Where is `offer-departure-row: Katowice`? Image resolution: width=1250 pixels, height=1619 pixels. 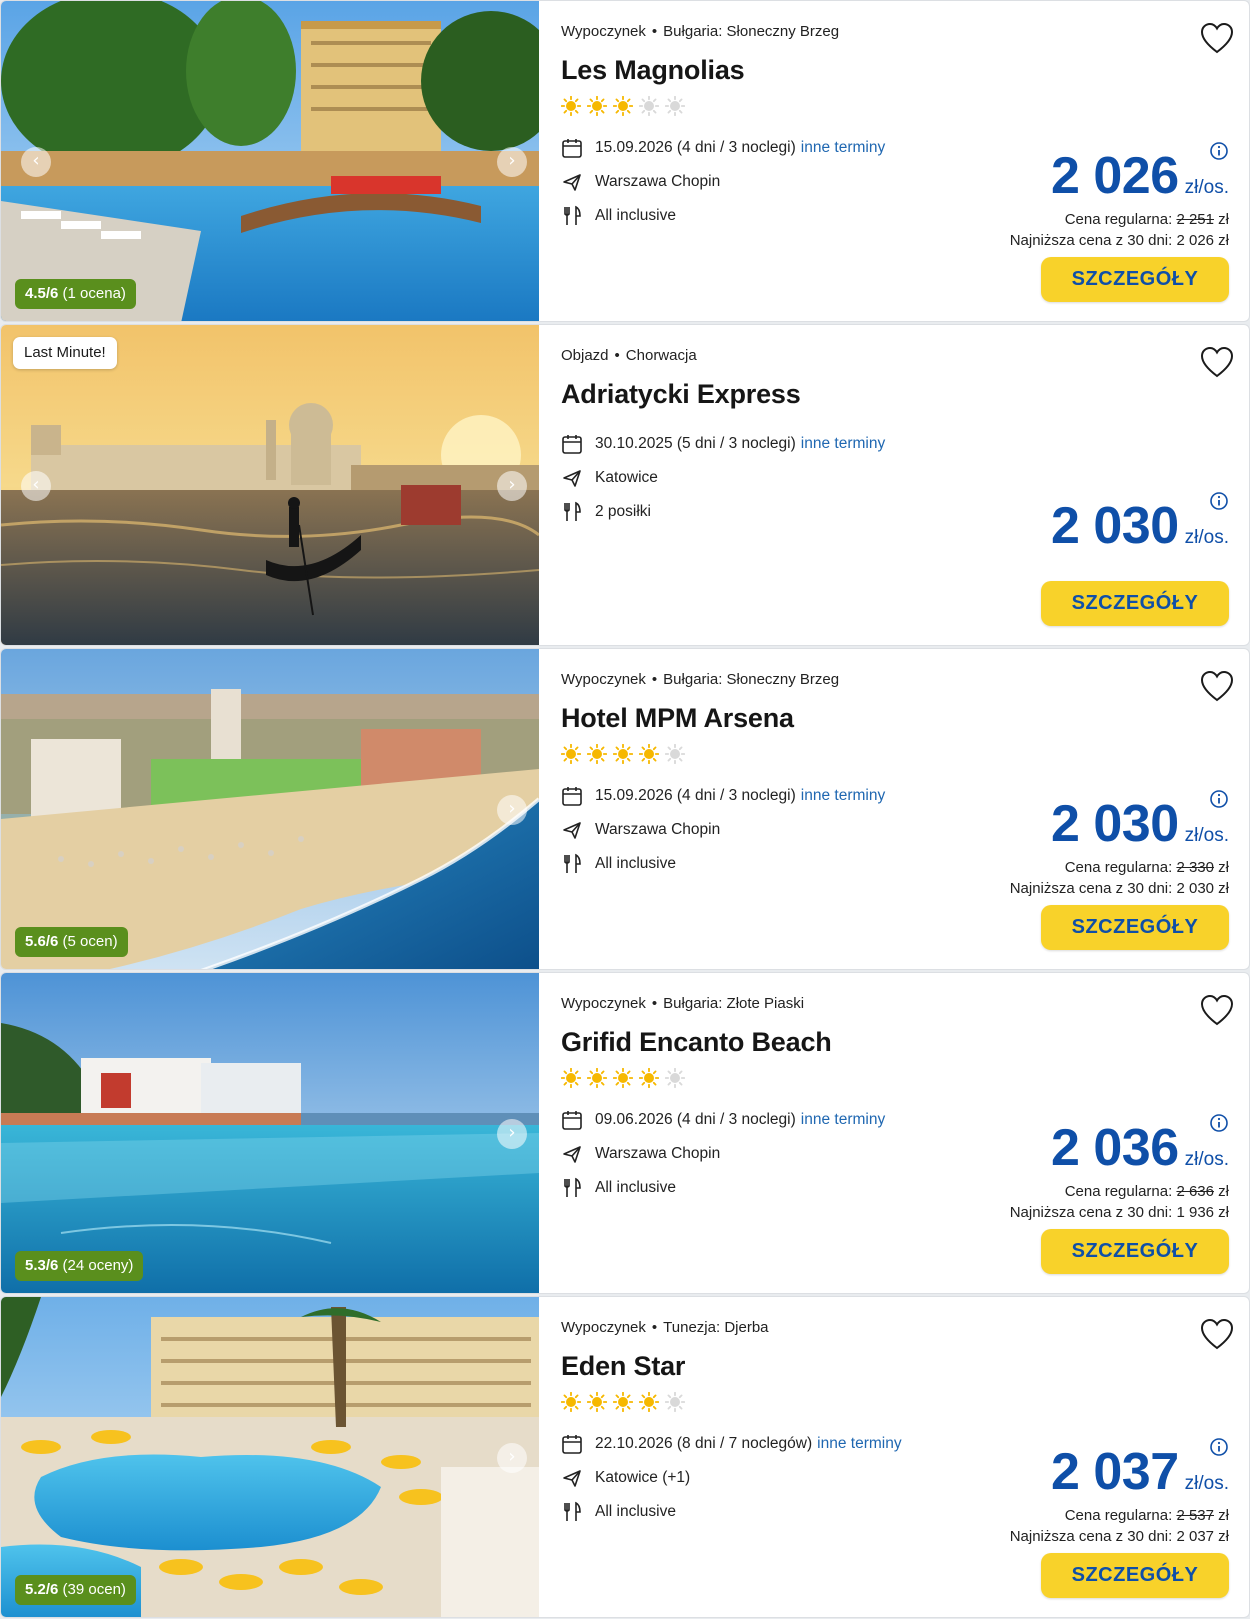
offer-departure-row: Katowice is located at coordinates (771, 478).